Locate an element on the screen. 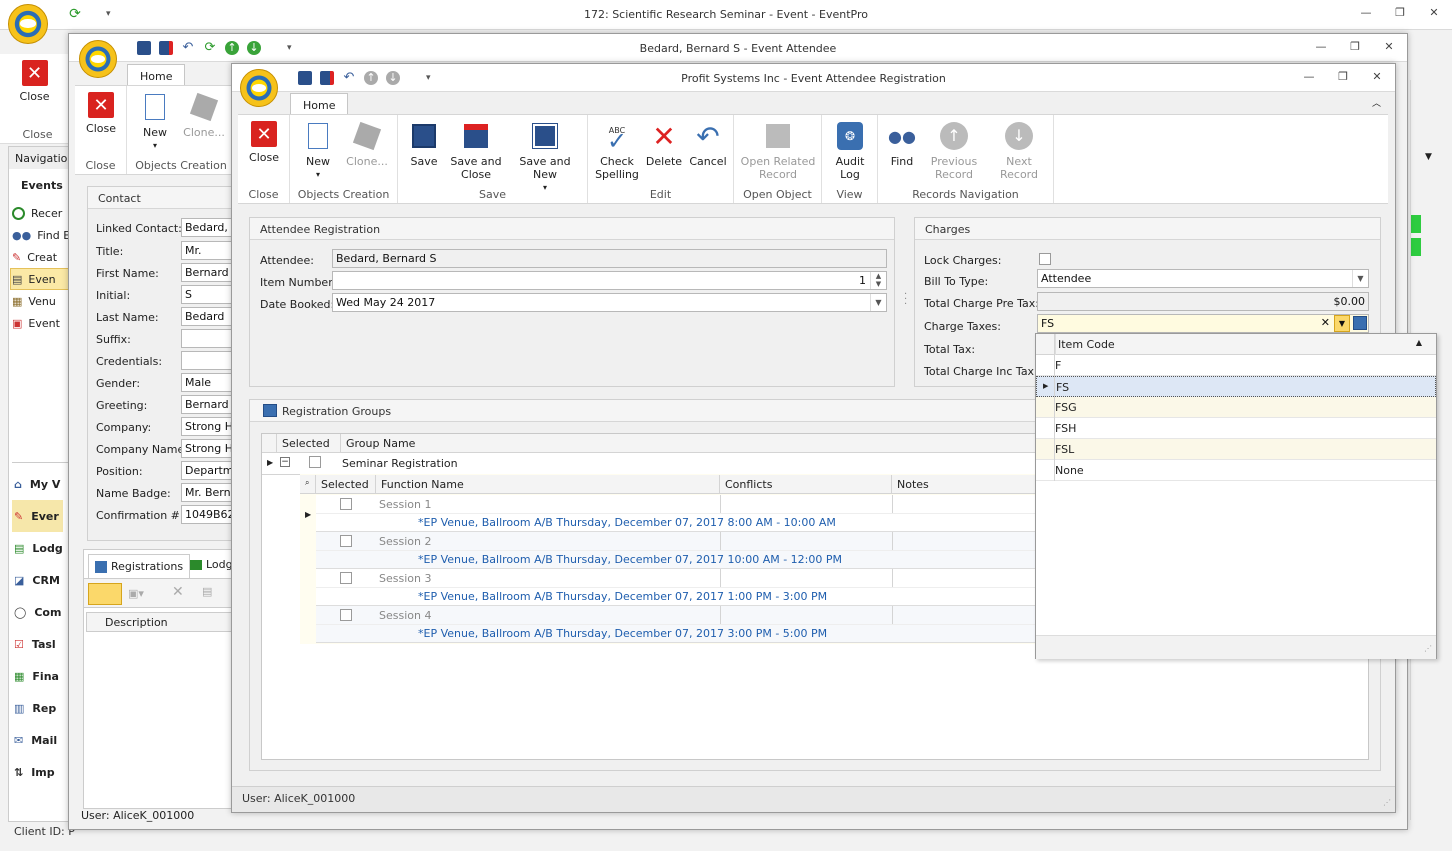 Image resolution: width=1452 pixels, height=851 pixels. nav-communications: ◯ Com is located at coordinates (38, 612).